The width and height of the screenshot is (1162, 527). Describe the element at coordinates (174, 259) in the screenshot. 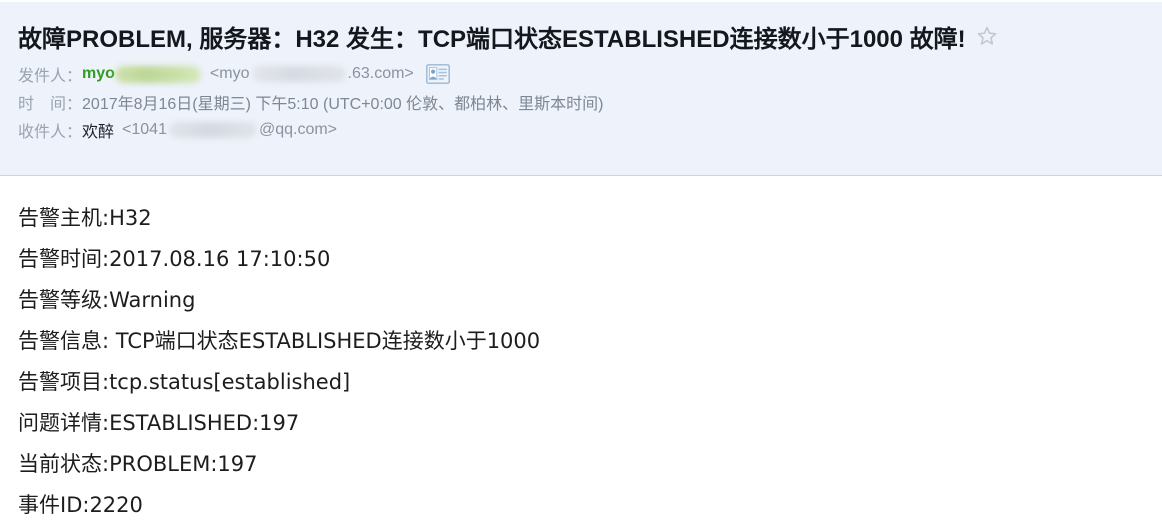

I see `alert-line-time: 告警时间:2017.08.16 17:10:50` at that location.